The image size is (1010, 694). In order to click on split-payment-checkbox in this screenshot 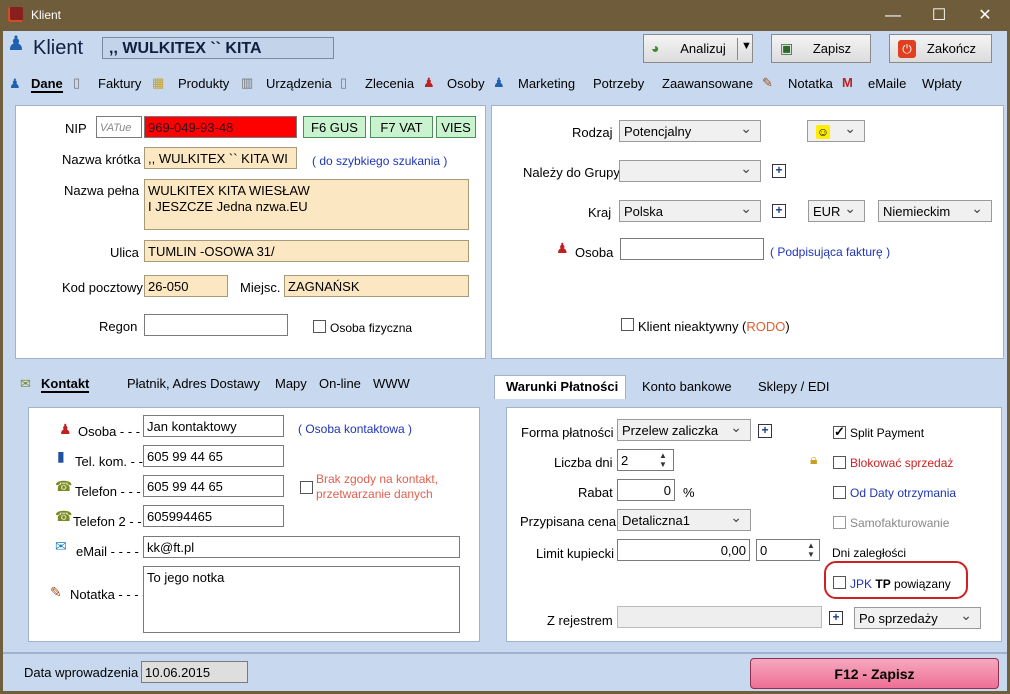, I will do `click(839, 432)`.